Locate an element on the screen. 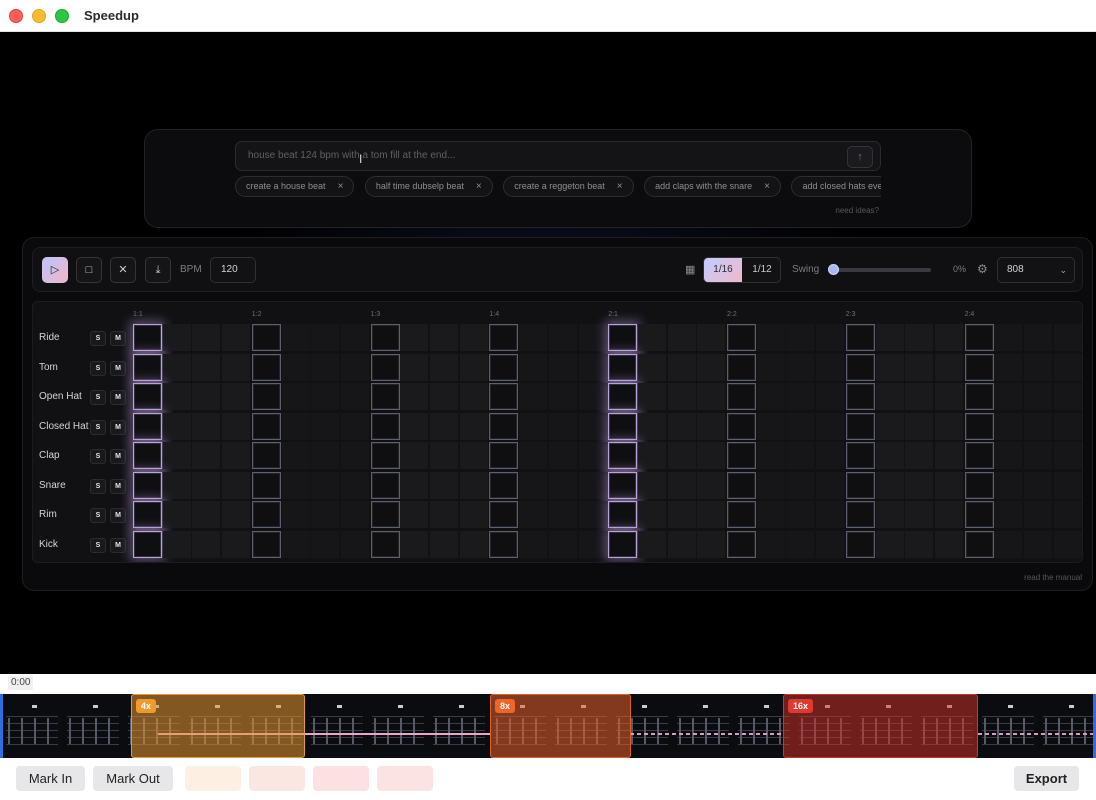  timeline-start-handle is located at coordinates (1, 726).